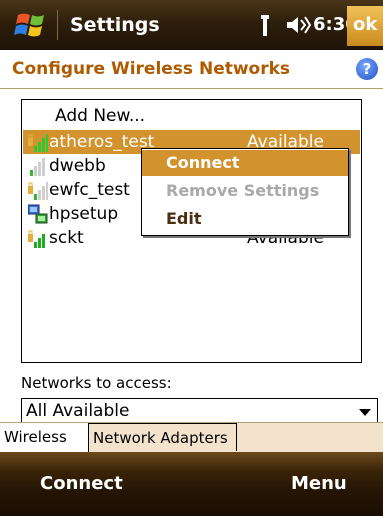 Image resolution: width=383 pixels, height=516 pixels. What do you see at coordinates (57, 25) in the screenshot?
I see `title-separator` at bounding box center [57, 25].